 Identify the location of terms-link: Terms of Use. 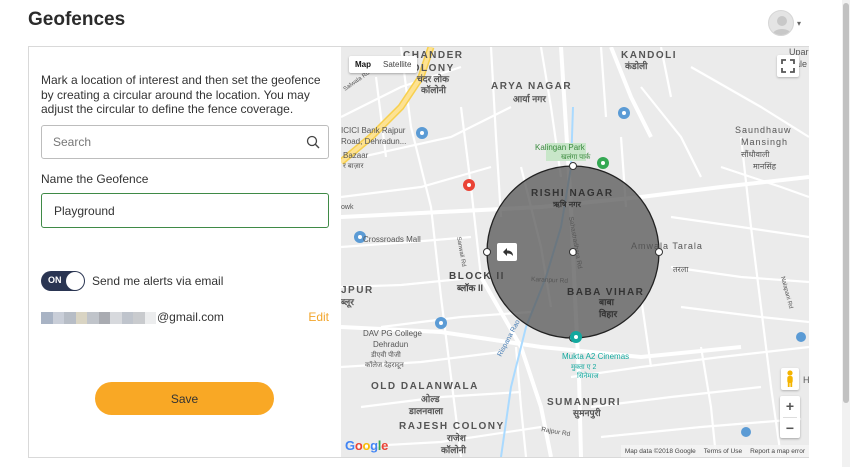
(723, 451).